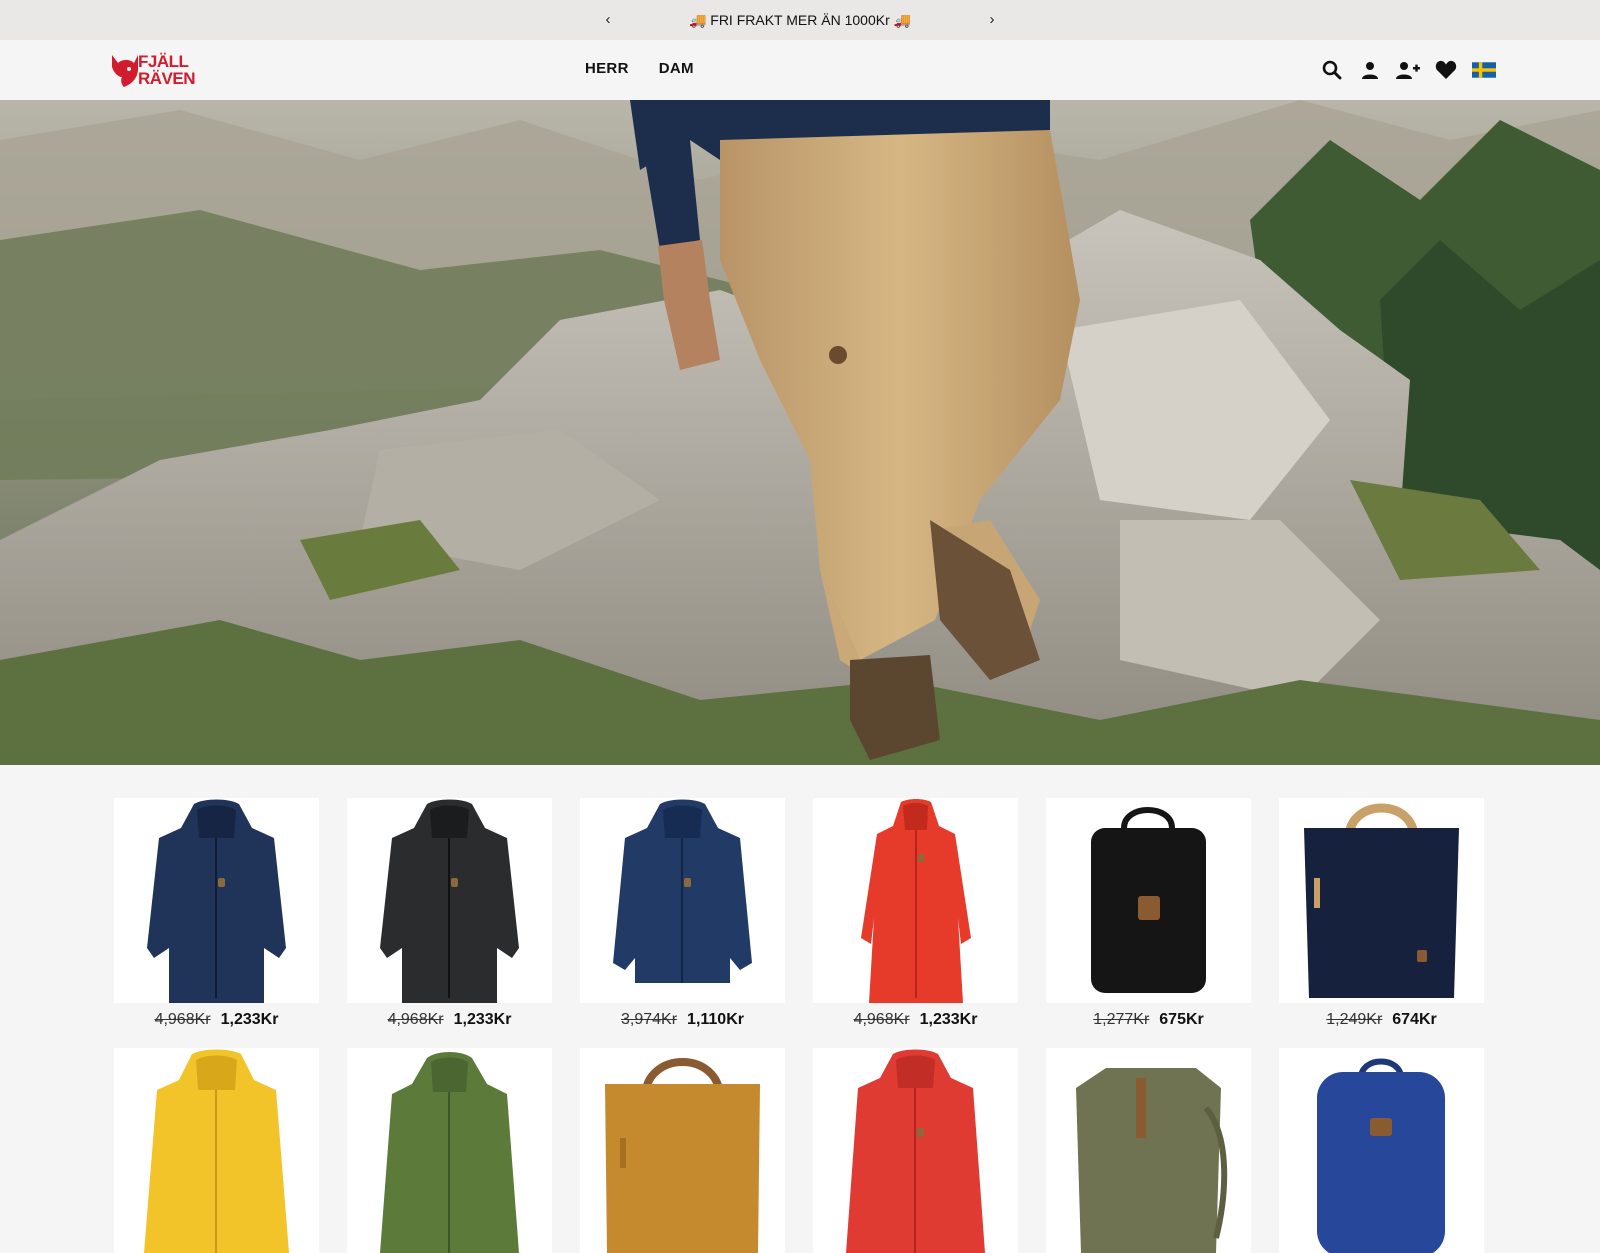 This screenshot has height=1253, width=1600. What do you see at coordinates (676, 68) in the screenshot?
I see `nav-dam: DAM` at bounding box center [676, 68].